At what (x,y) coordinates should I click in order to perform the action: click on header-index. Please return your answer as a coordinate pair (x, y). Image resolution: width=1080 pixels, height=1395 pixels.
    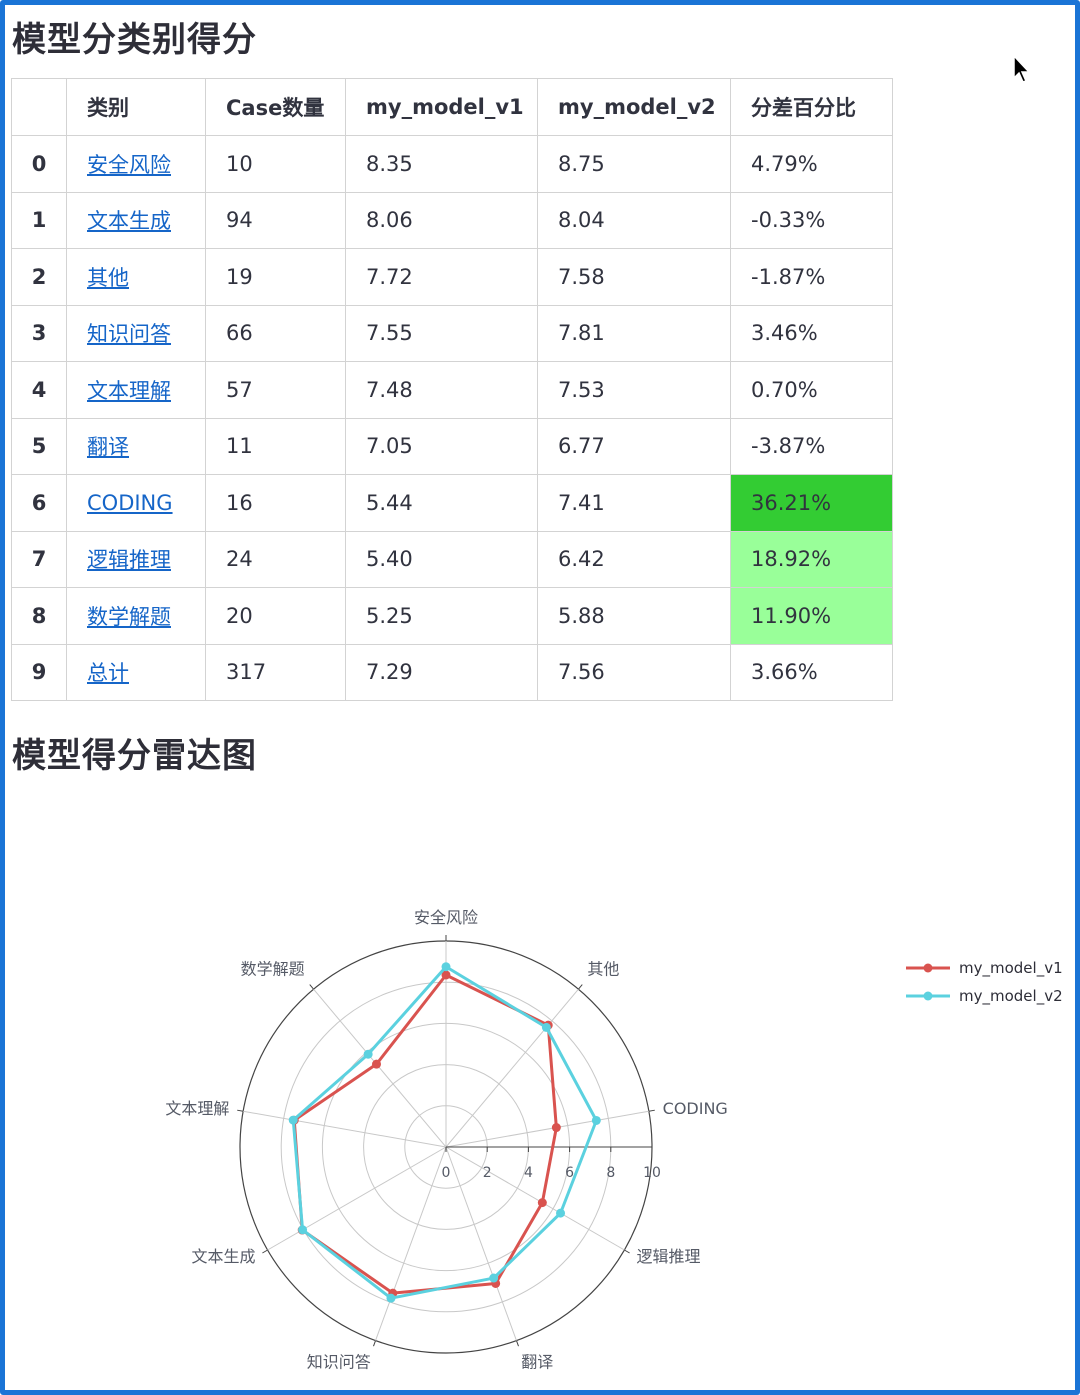
    Looking at the image, I should click on (39, 107).